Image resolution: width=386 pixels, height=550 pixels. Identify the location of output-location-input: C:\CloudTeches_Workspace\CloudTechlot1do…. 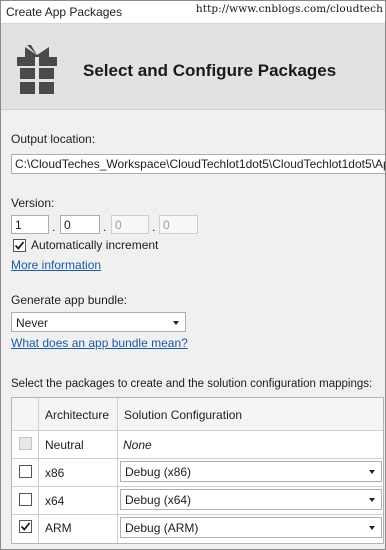
(198, 164).